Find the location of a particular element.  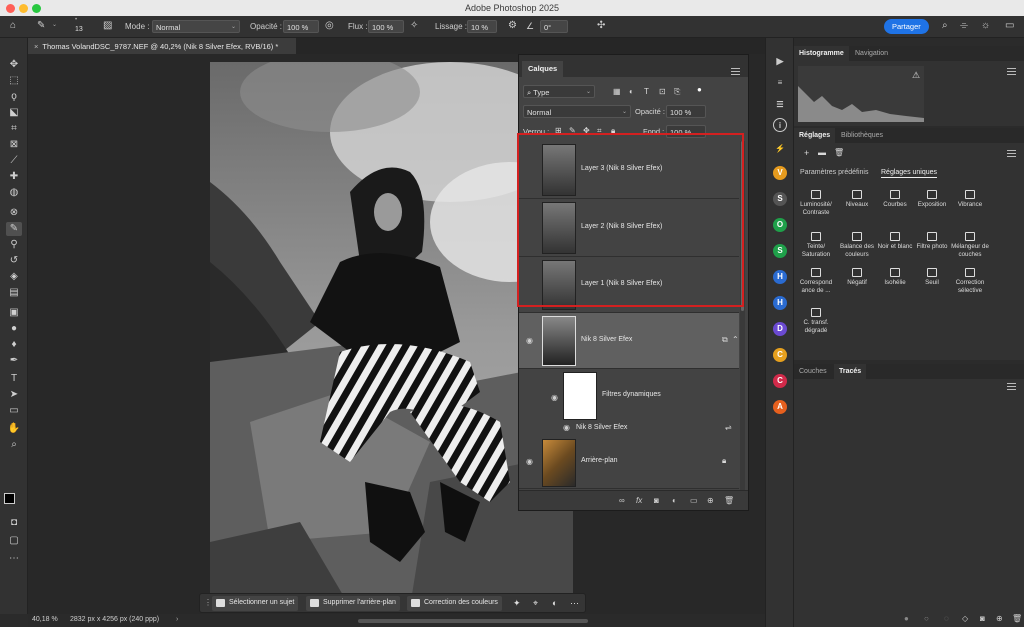

layer-row: Layer 3 (Nik 8 Silver Efex) is located at coordinates (629, 170).